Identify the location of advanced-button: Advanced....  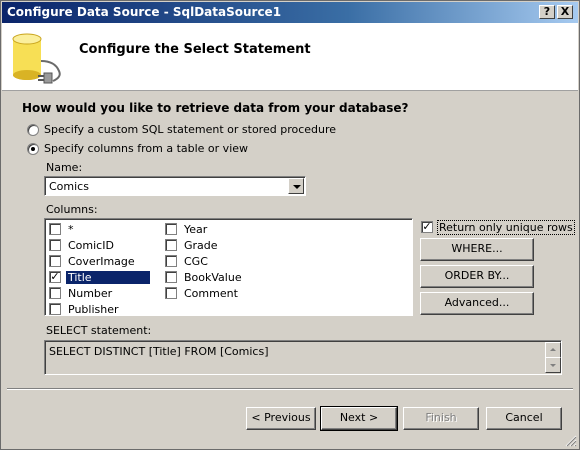
(477, 303).